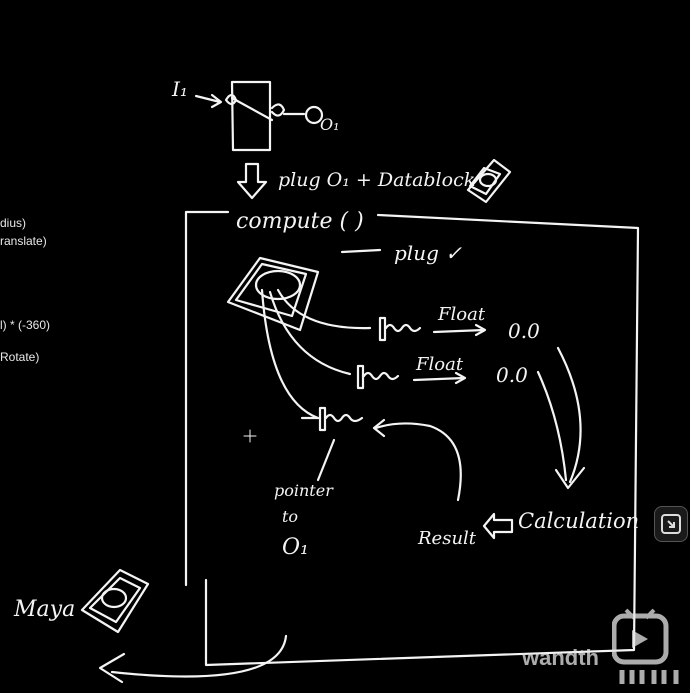  I want to click on compute-label: compute ( ), so click(300, 221).